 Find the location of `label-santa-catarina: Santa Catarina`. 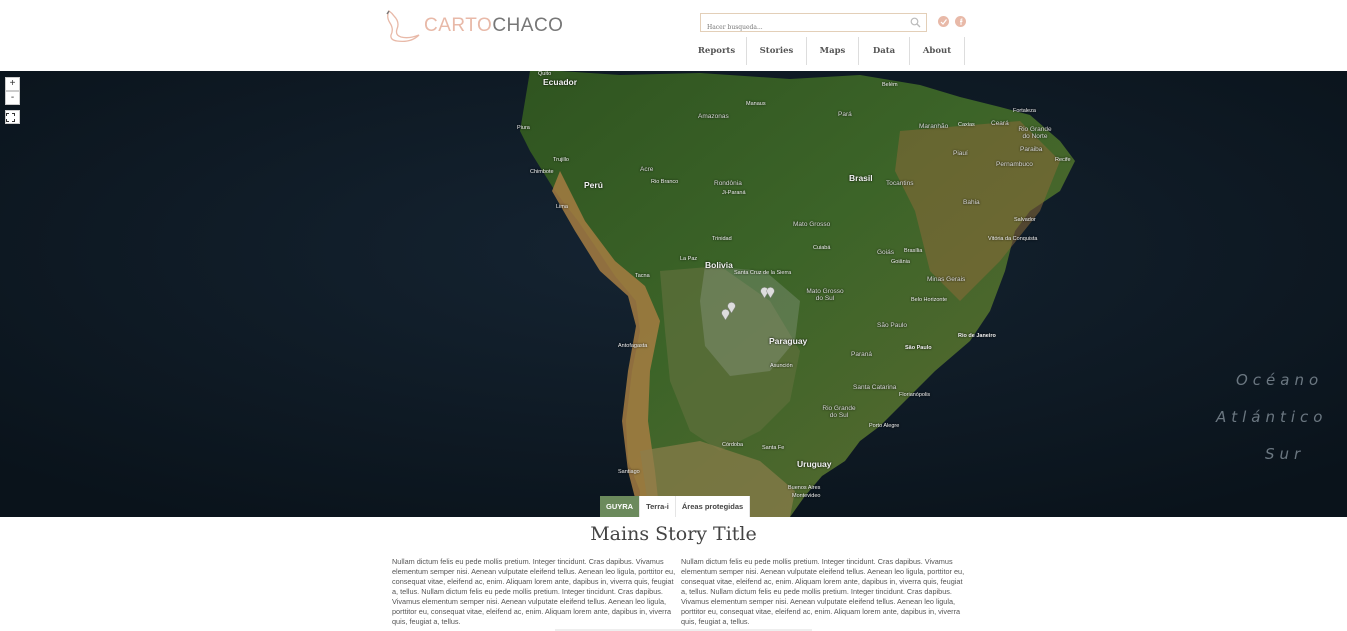

label-santa-catarina: Santa Catarina is located at coordinates (875, 387).